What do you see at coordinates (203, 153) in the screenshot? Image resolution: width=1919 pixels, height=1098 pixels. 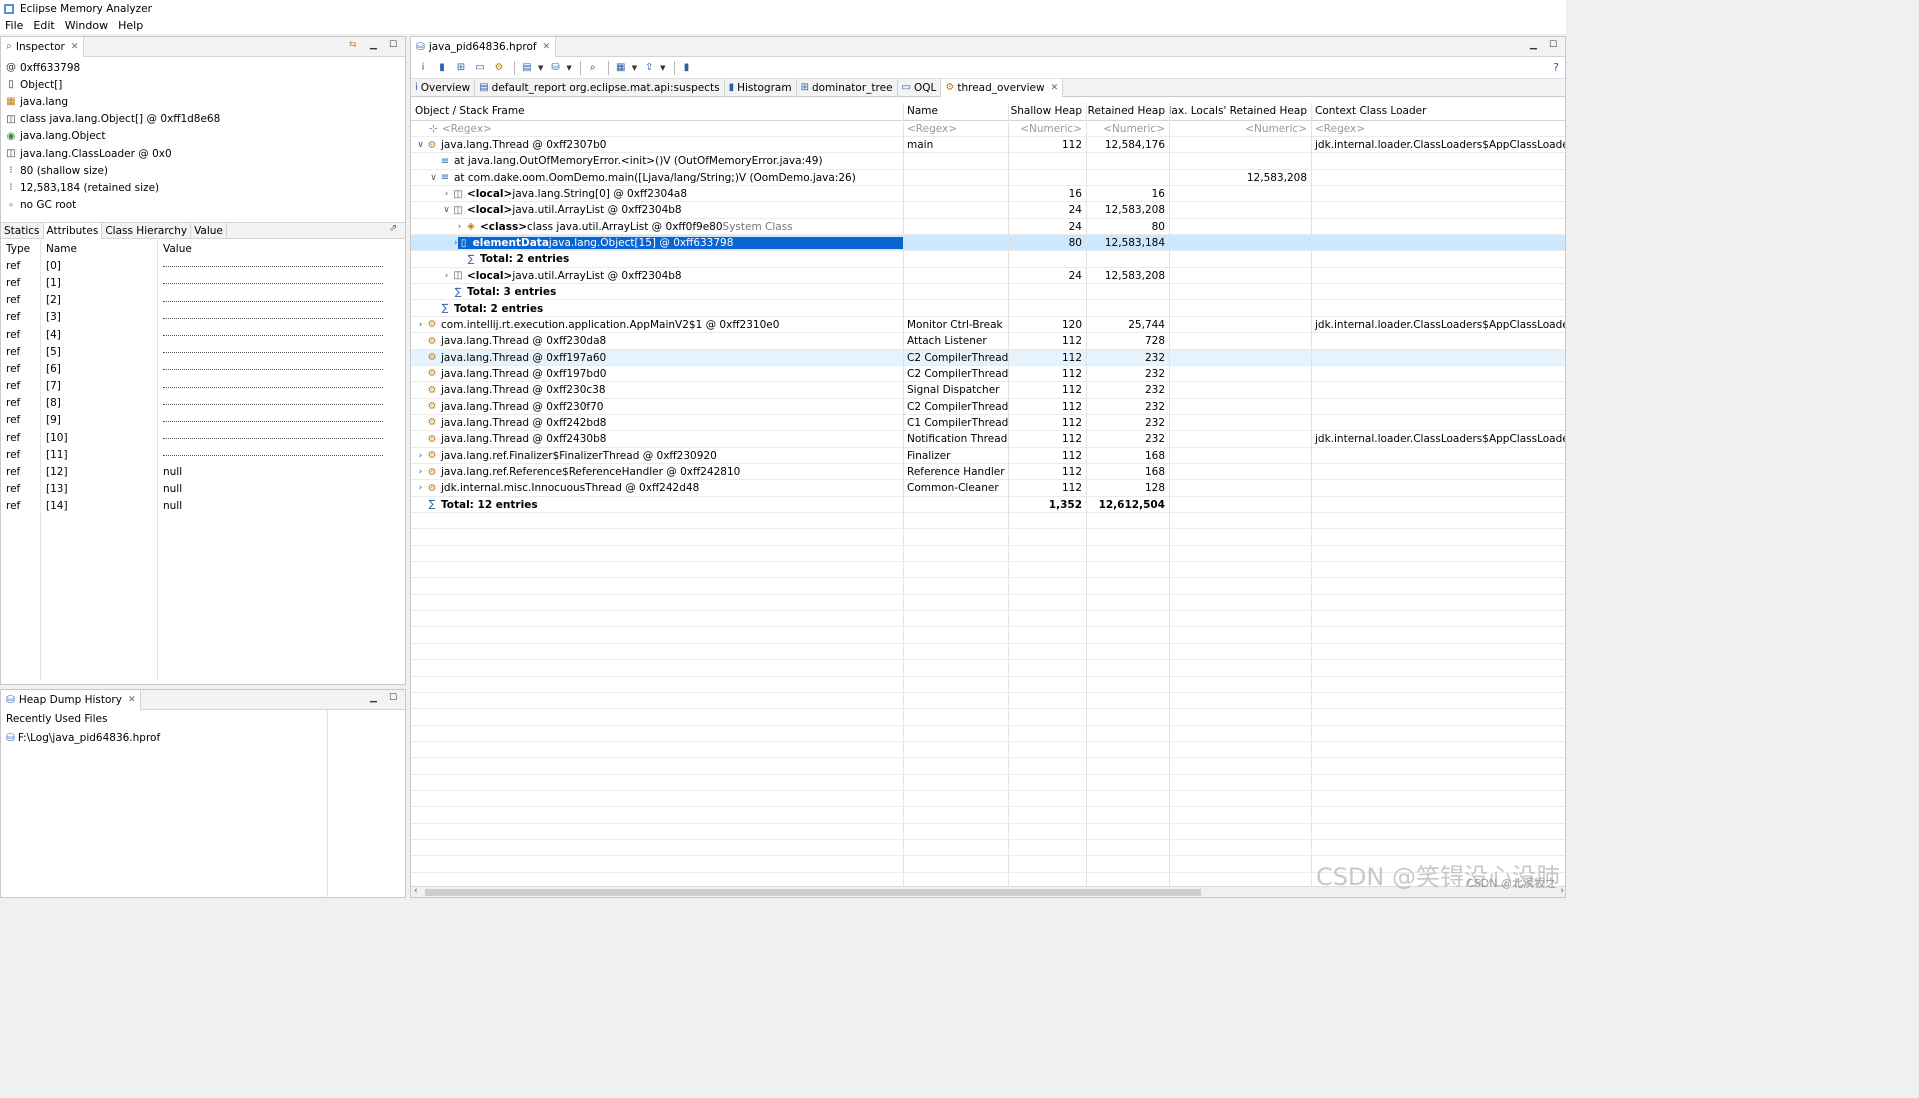 I see `inspector-row: ◫ java.lang.ClassLoader @ 0x0` at bounding box center [203, 153].